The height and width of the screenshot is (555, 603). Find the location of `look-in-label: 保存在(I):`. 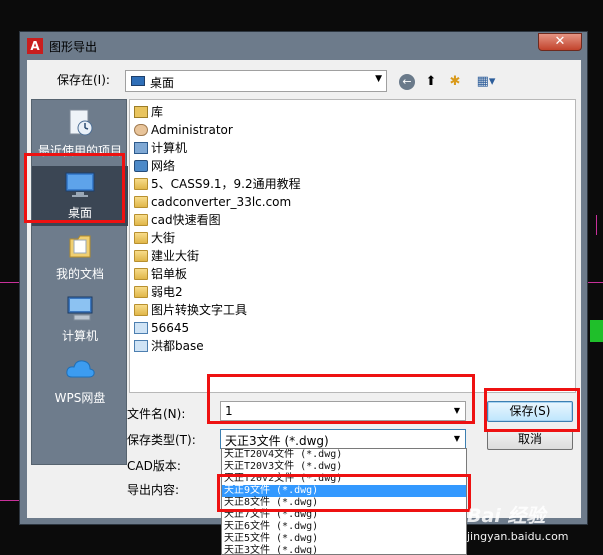

look-in-label: 保存在(I): is located at coordinates (83, 80).